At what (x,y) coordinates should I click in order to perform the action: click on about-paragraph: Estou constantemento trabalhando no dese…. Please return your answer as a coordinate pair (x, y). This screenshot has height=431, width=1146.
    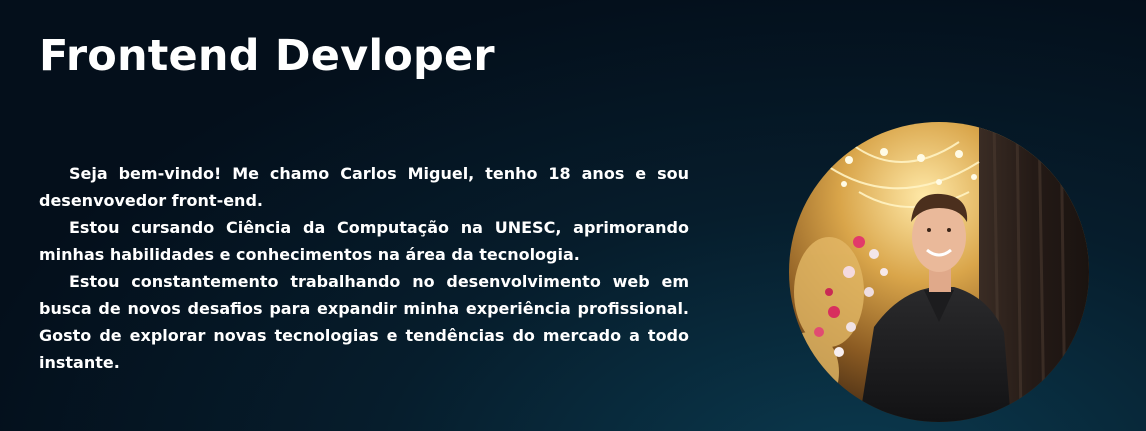
    Looking at the image, I should click on (364, 322).